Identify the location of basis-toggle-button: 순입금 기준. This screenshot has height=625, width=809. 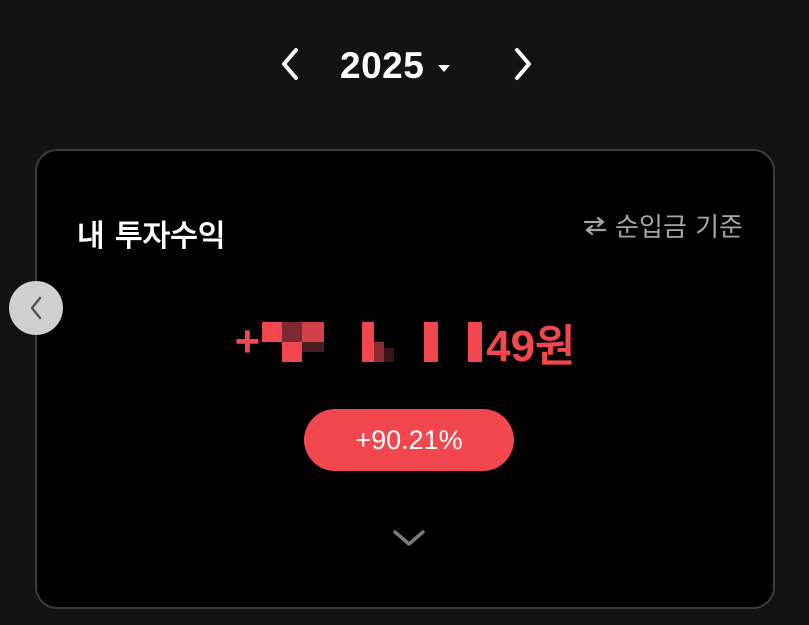
(663, 225).